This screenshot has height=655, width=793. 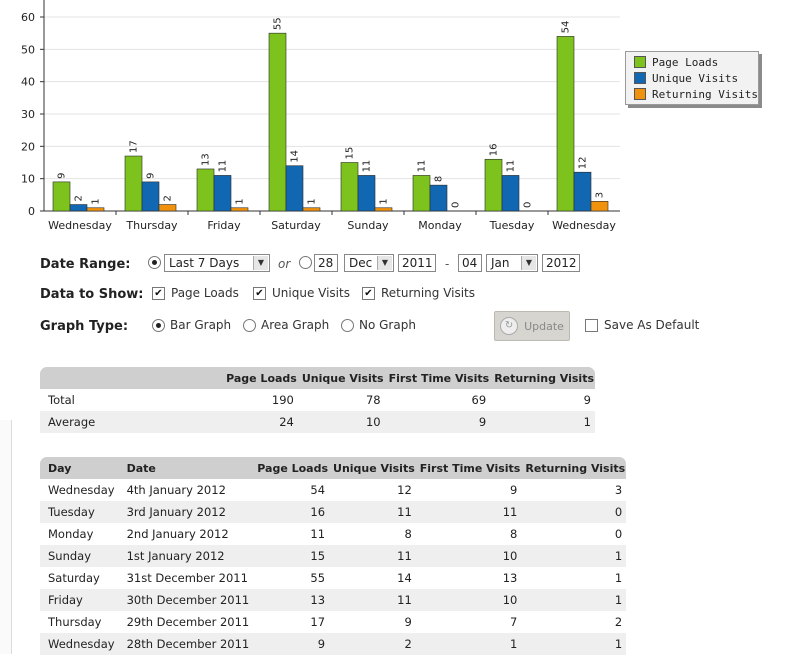 What do you see at coordinates (249, 378) in the screenshot?
I see `column-header: Page Loads` at bounding box center [249, 378].